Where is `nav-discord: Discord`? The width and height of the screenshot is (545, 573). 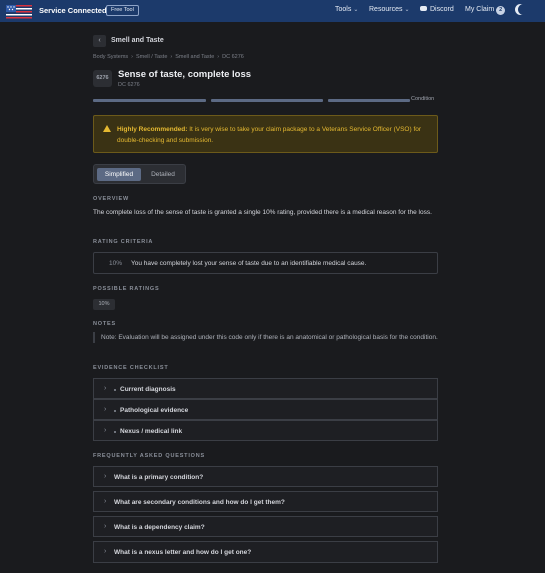
nav-discord: Discord is located at coordinates (437, 9).